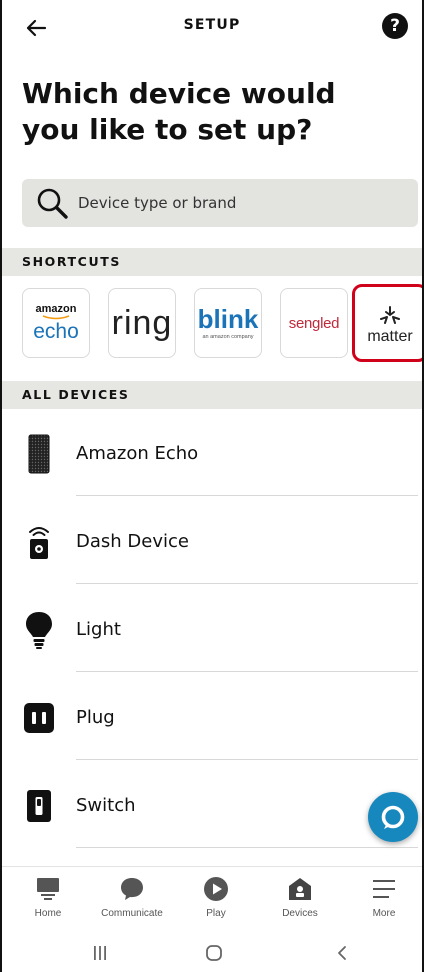 The width and height of the screenshot is (424, 972). I want to click on back-system-button, so click(342, 953).